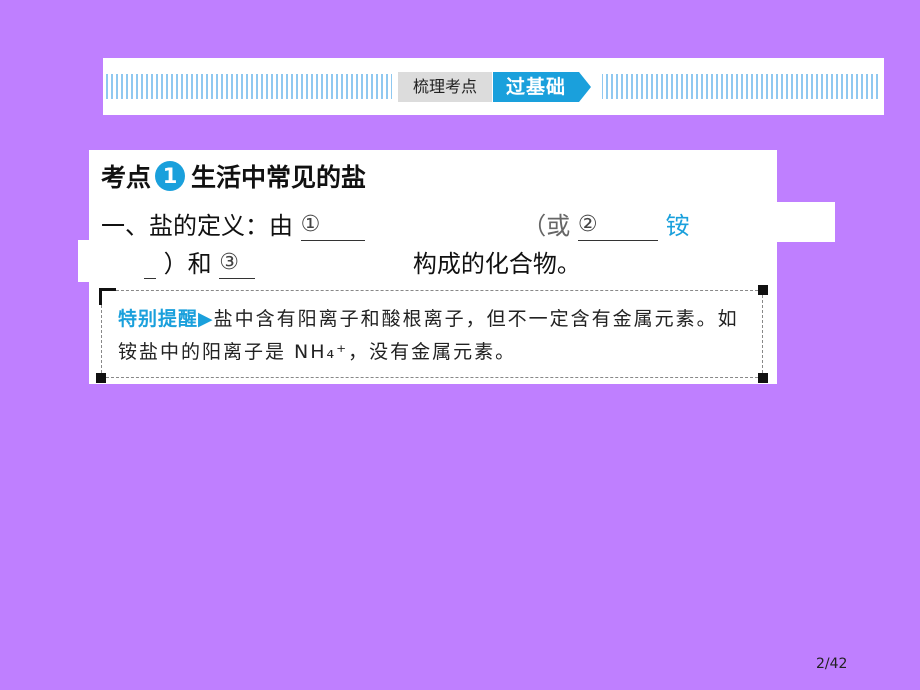 This screenshot has height=690, width=920. Describe the element at coordinates (617, 226) in the screenshot. I see `blank-2: ②` at that location.